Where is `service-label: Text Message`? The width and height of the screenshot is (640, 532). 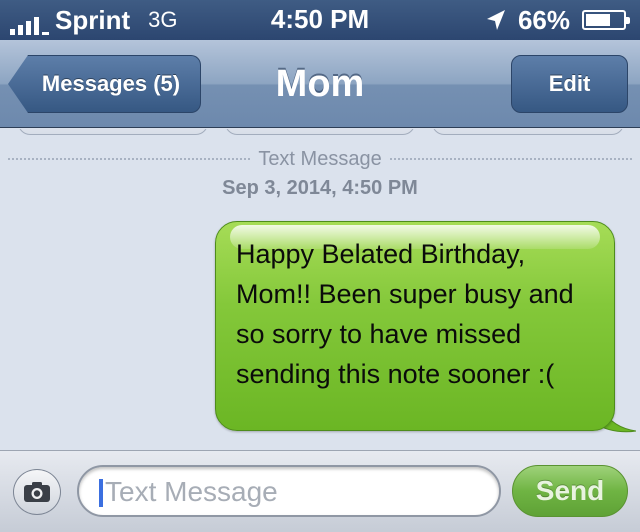 service-label: Text Message is located at coordinates (320, 158).